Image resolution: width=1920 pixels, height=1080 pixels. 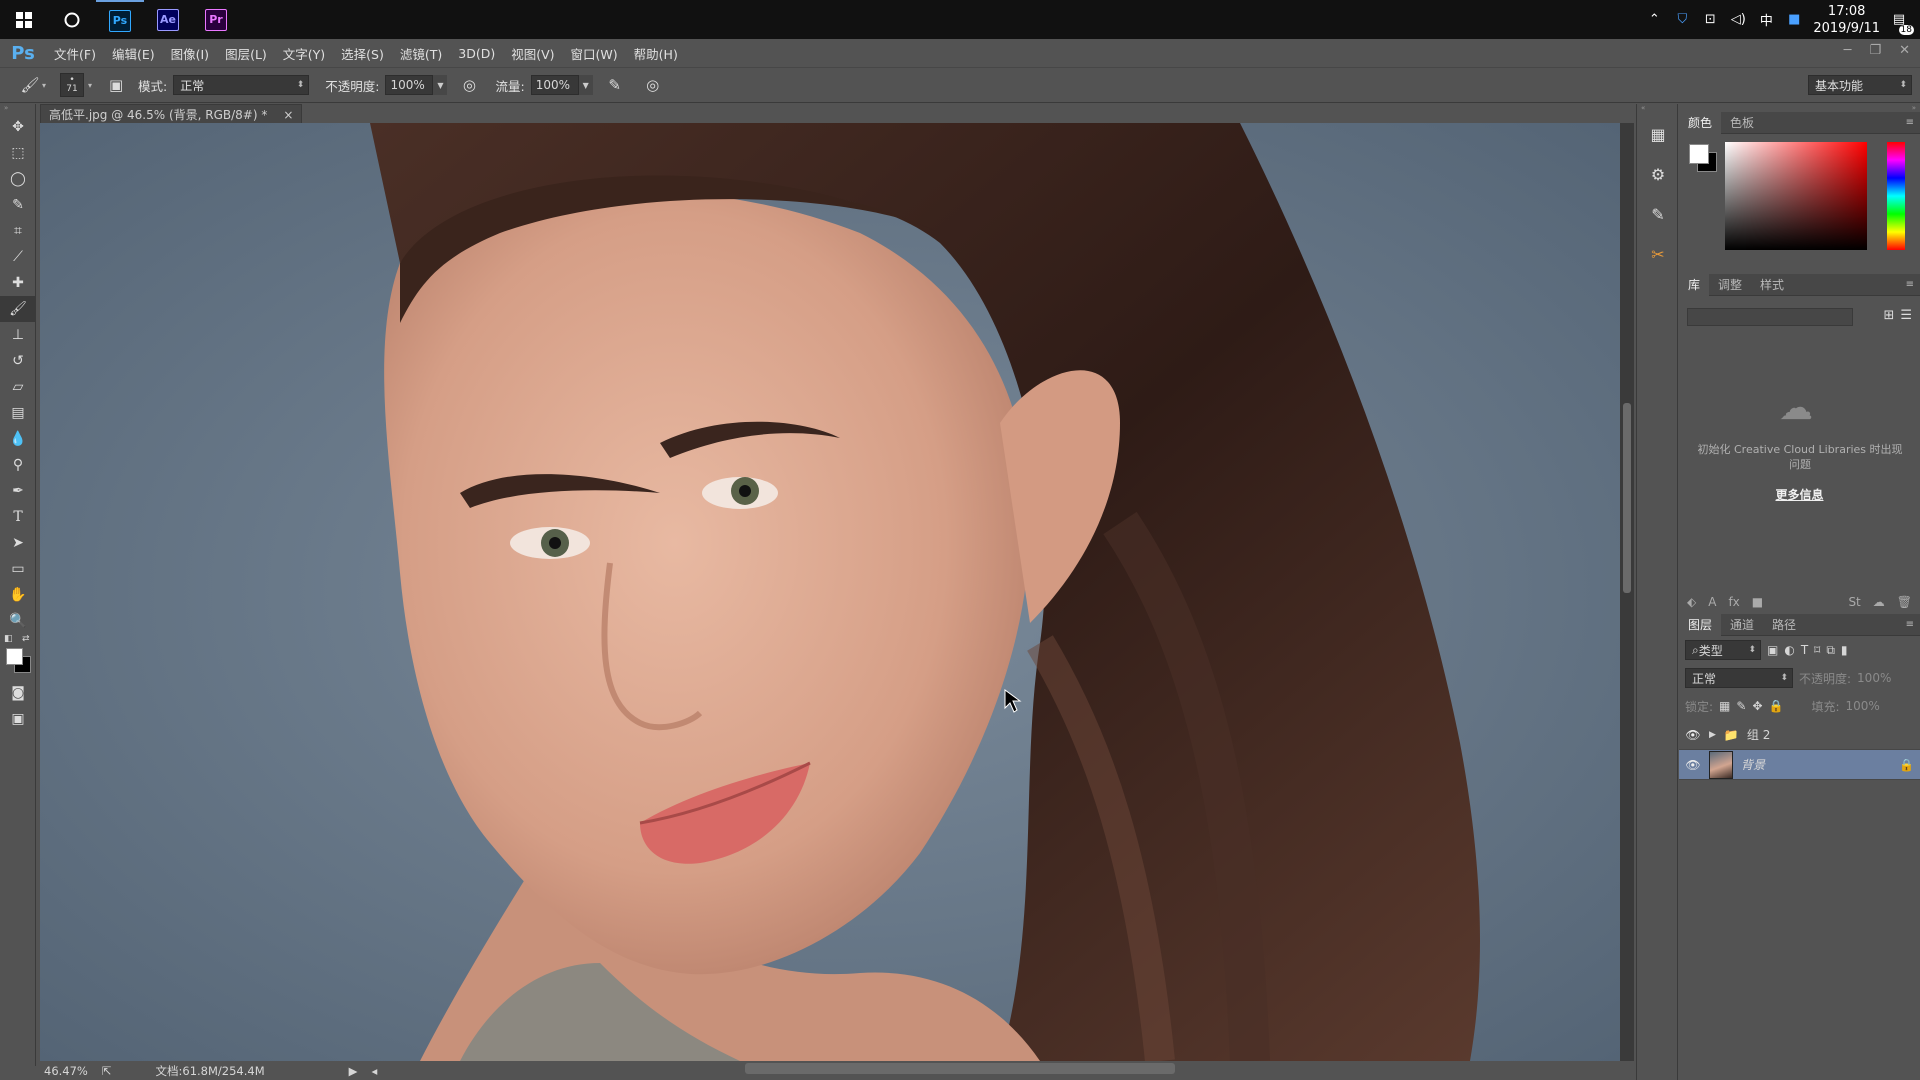 What do you see at coordinates (1723, 650) in the screenshot?
I see `layer-filter-dropdown: ⌕ 类型` at bounding box center [1723, 650].